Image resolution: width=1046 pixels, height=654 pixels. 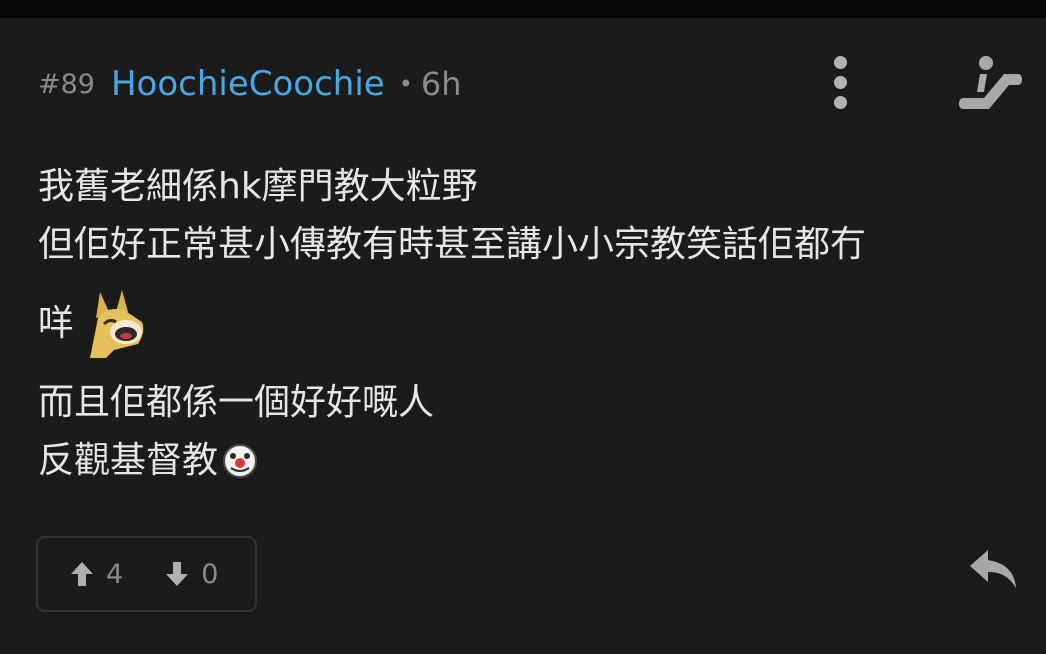 I want to click on escalator-button, so click(x=991, y=84).